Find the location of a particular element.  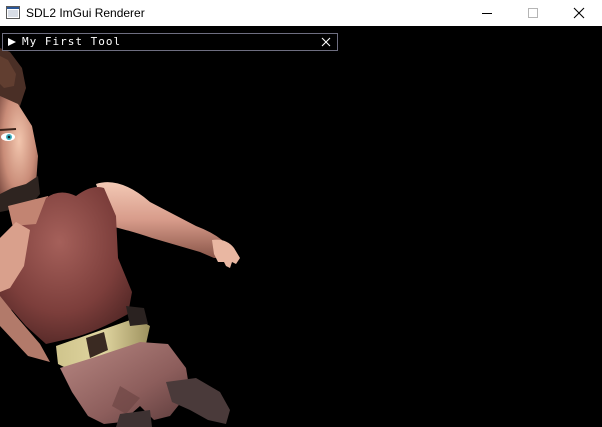

close-x-icon is located at coordinates (326, 42).